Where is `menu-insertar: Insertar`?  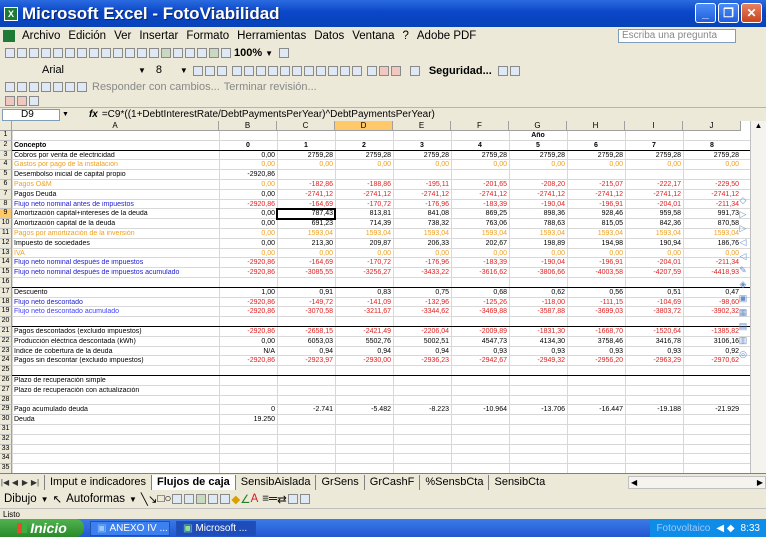
menu-insertar: Insertar is located at coordinates (158, 36).